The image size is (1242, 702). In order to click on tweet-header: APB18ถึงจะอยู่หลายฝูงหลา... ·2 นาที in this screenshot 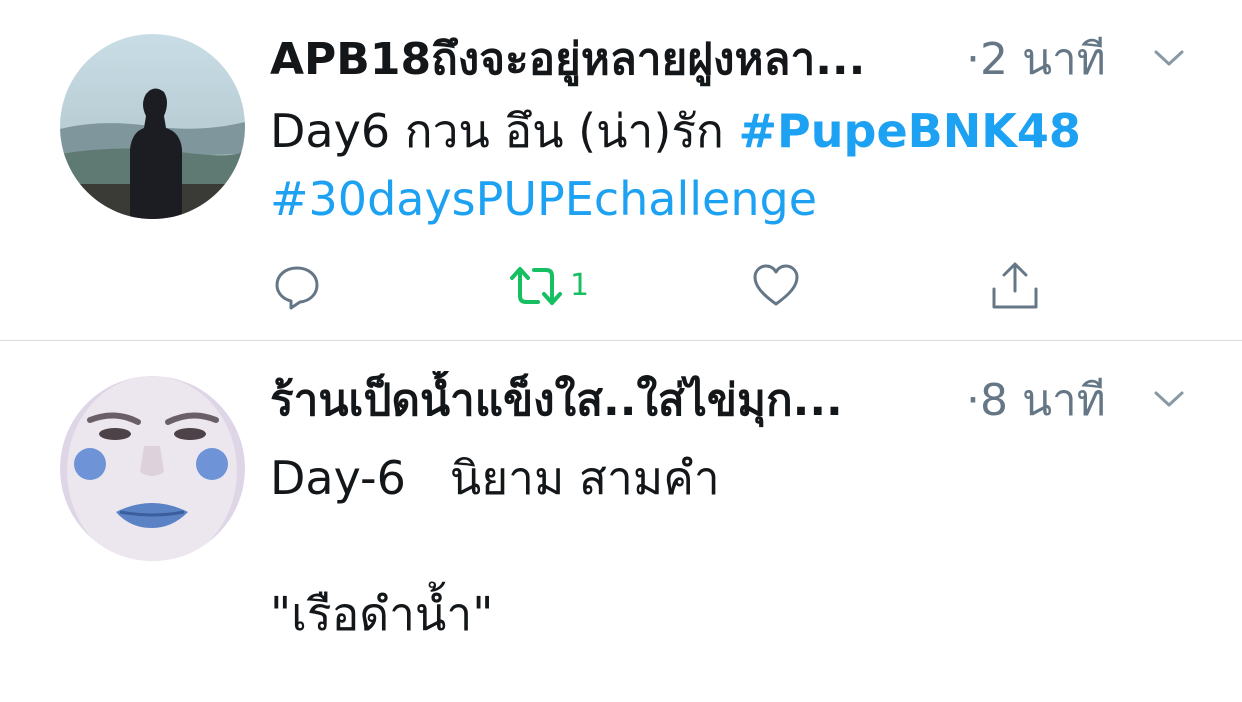, I will do `click(735, 60)`.